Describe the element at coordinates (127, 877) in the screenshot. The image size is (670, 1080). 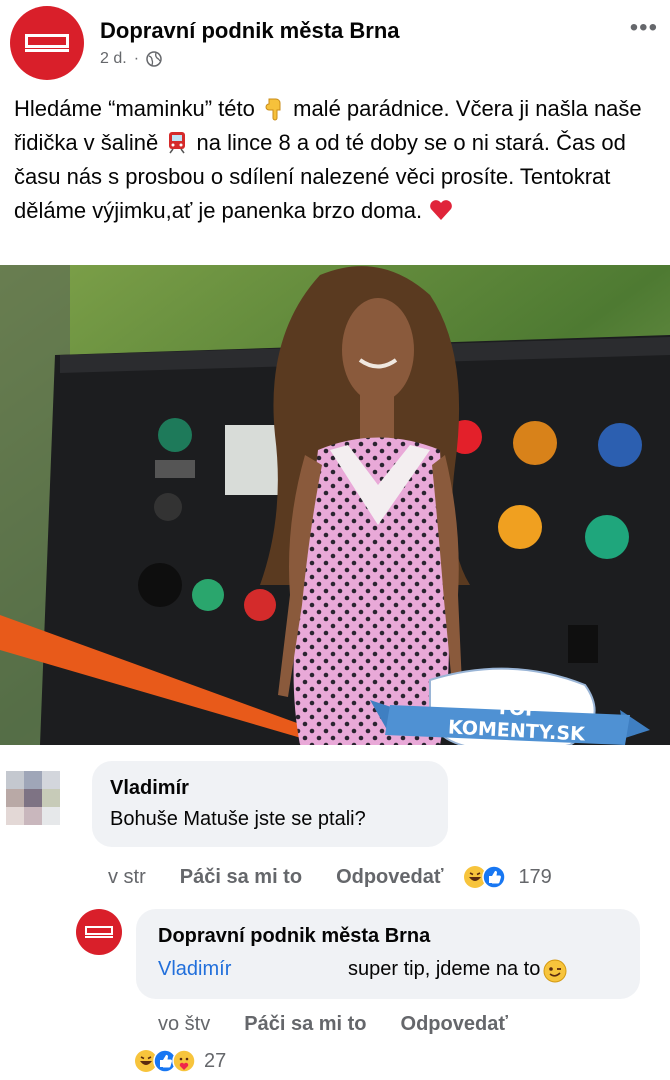
I see `comment-time: v str` at that location.